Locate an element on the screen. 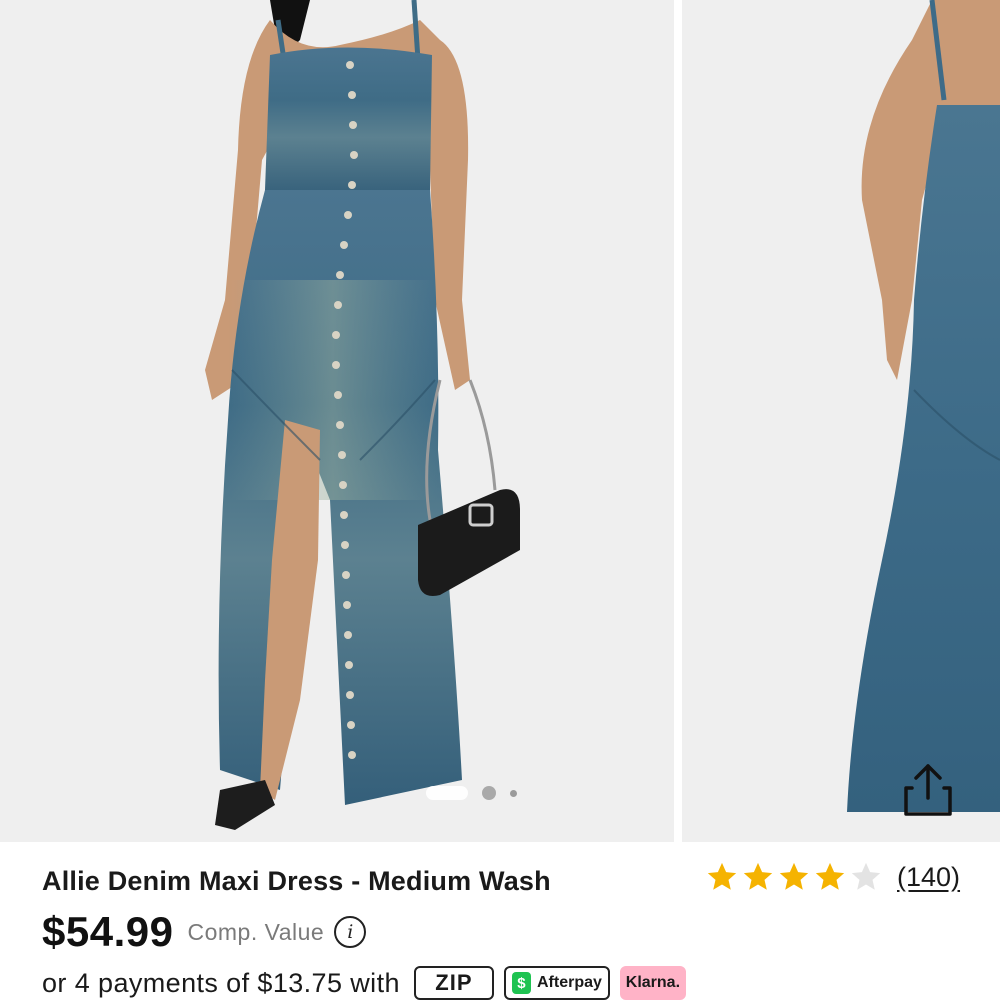 Image resolution: width=1000 pixels, height=1000 pixels. klarna-logo: Klarna. is located at coordinates (653, 982).